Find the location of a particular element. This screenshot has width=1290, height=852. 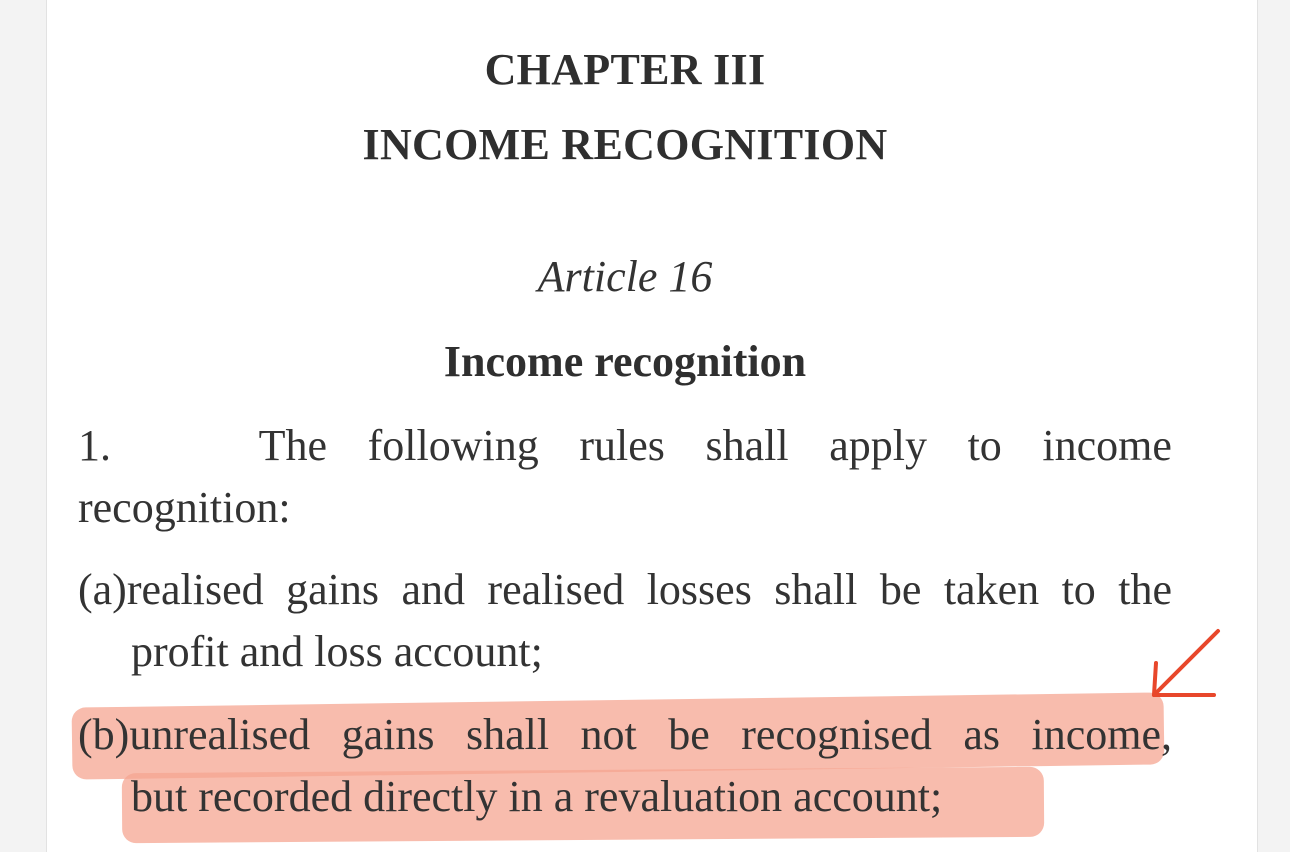

word: shall is located at coordinates (747, 445).